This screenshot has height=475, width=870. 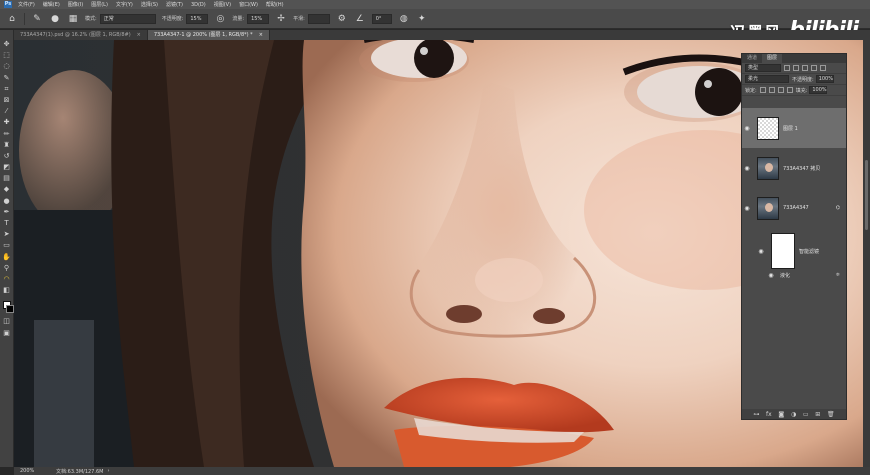 What do you see at coordinates (37, 19) in the screenshot?
I see `brush-tool-icon: ✎` at bounding box center [37, 19].